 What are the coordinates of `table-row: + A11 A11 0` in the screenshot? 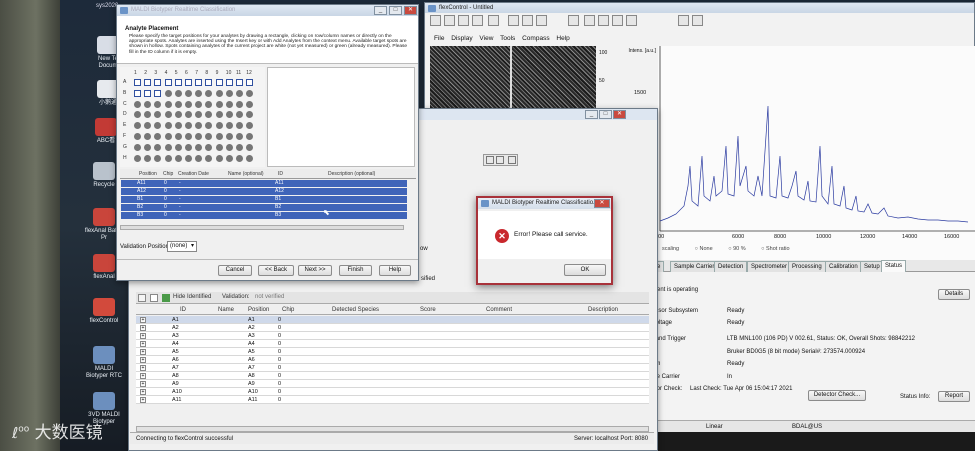 It's located at (392, 400).